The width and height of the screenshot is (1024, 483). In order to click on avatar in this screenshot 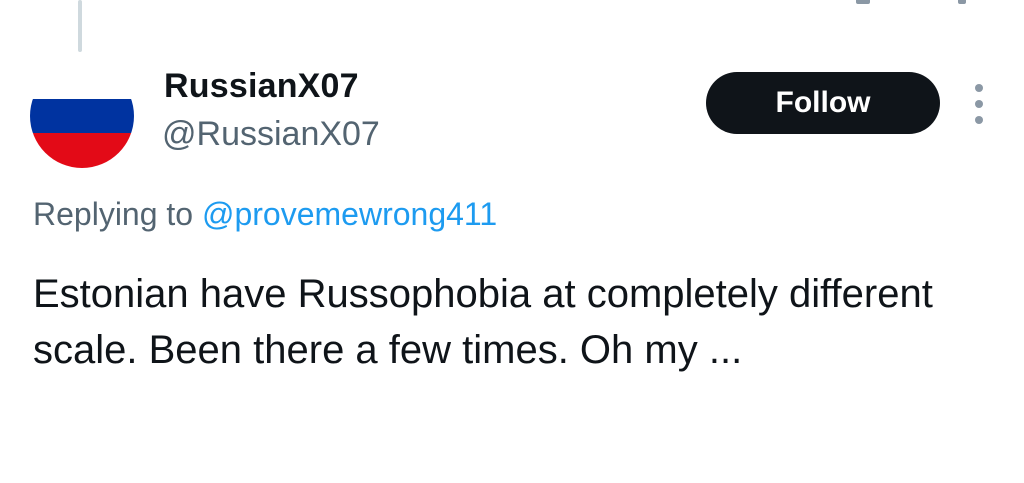, I will do `click(82, 116)`.